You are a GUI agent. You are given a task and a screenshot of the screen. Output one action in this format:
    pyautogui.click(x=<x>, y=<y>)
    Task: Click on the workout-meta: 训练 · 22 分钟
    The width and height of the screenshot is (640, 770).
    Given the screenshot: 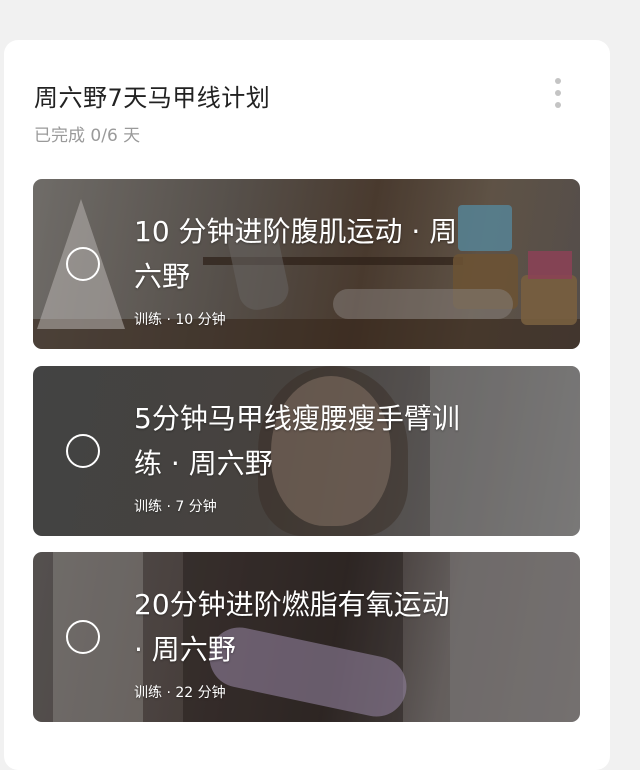 What is the action you would take?
    pyautogui.click(x=180, y=693)
    